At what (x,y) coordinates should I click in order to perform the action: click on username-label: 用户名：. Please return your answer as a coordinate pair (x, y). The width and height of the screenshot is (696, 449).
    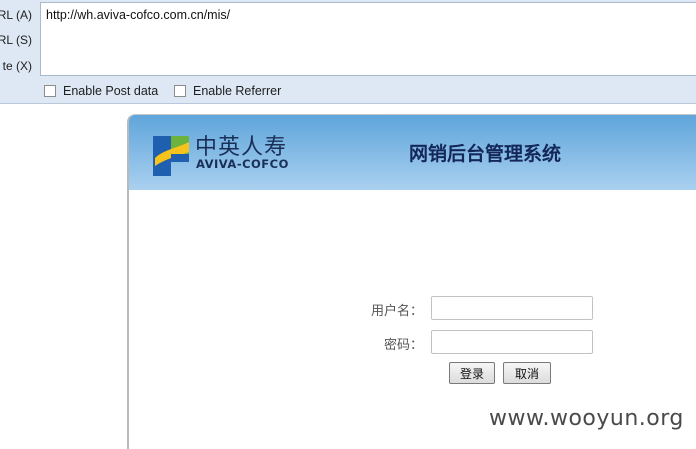
    Looking at the image, I should click on (396, 310).